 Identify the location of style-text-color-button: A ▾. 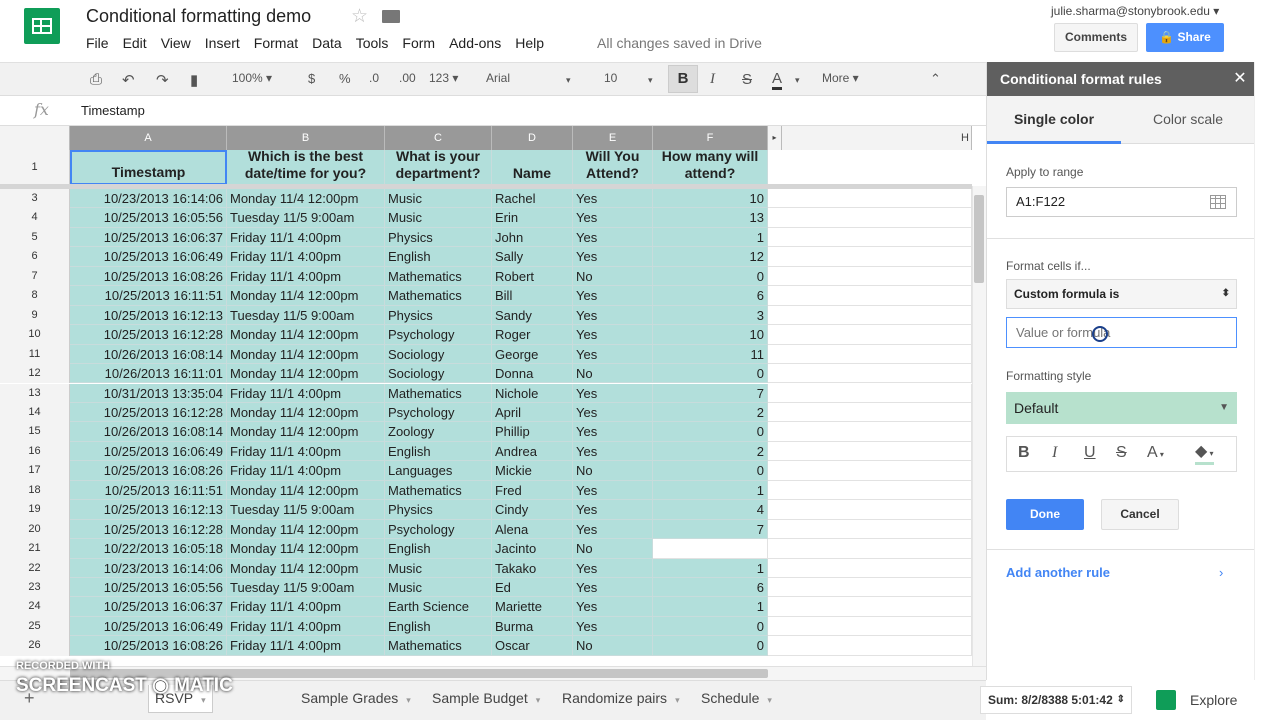
(1155, 453).